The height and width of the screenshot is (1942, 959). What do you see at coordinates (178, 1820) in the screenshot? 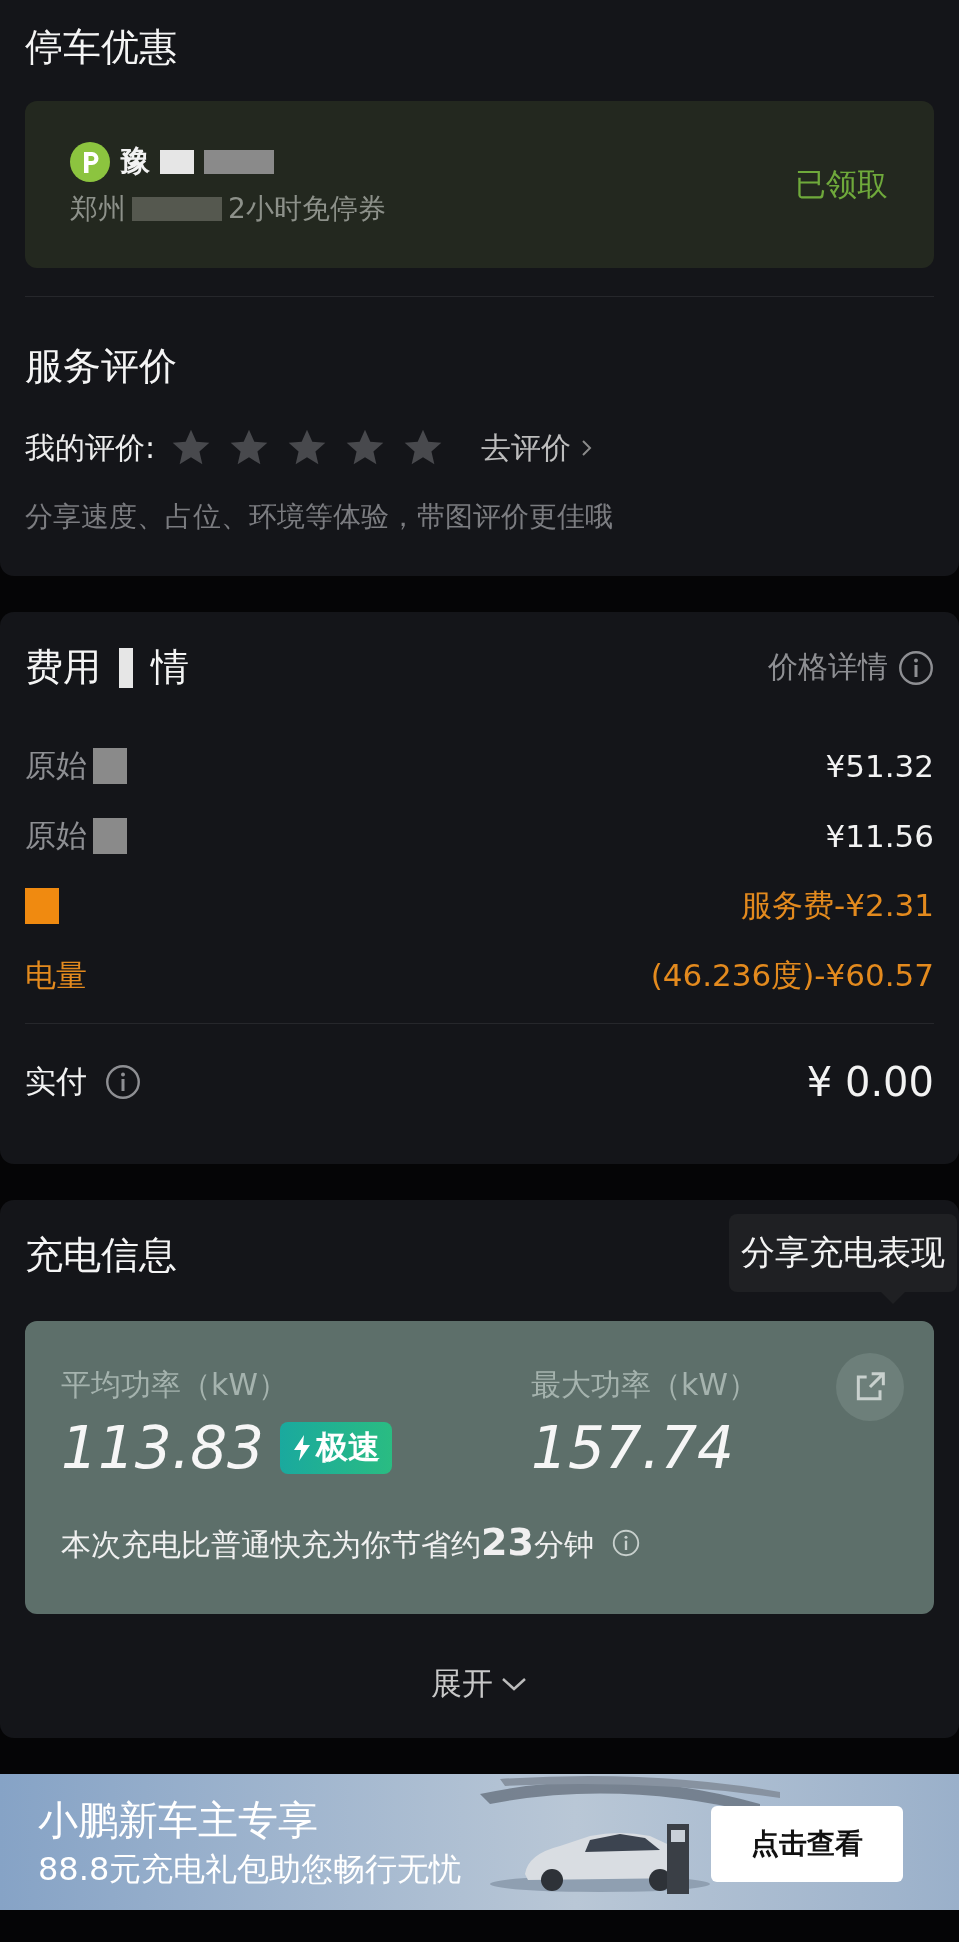
I see `banner-title: 小鹏新车主专享` at bounding box center [178, 1820].